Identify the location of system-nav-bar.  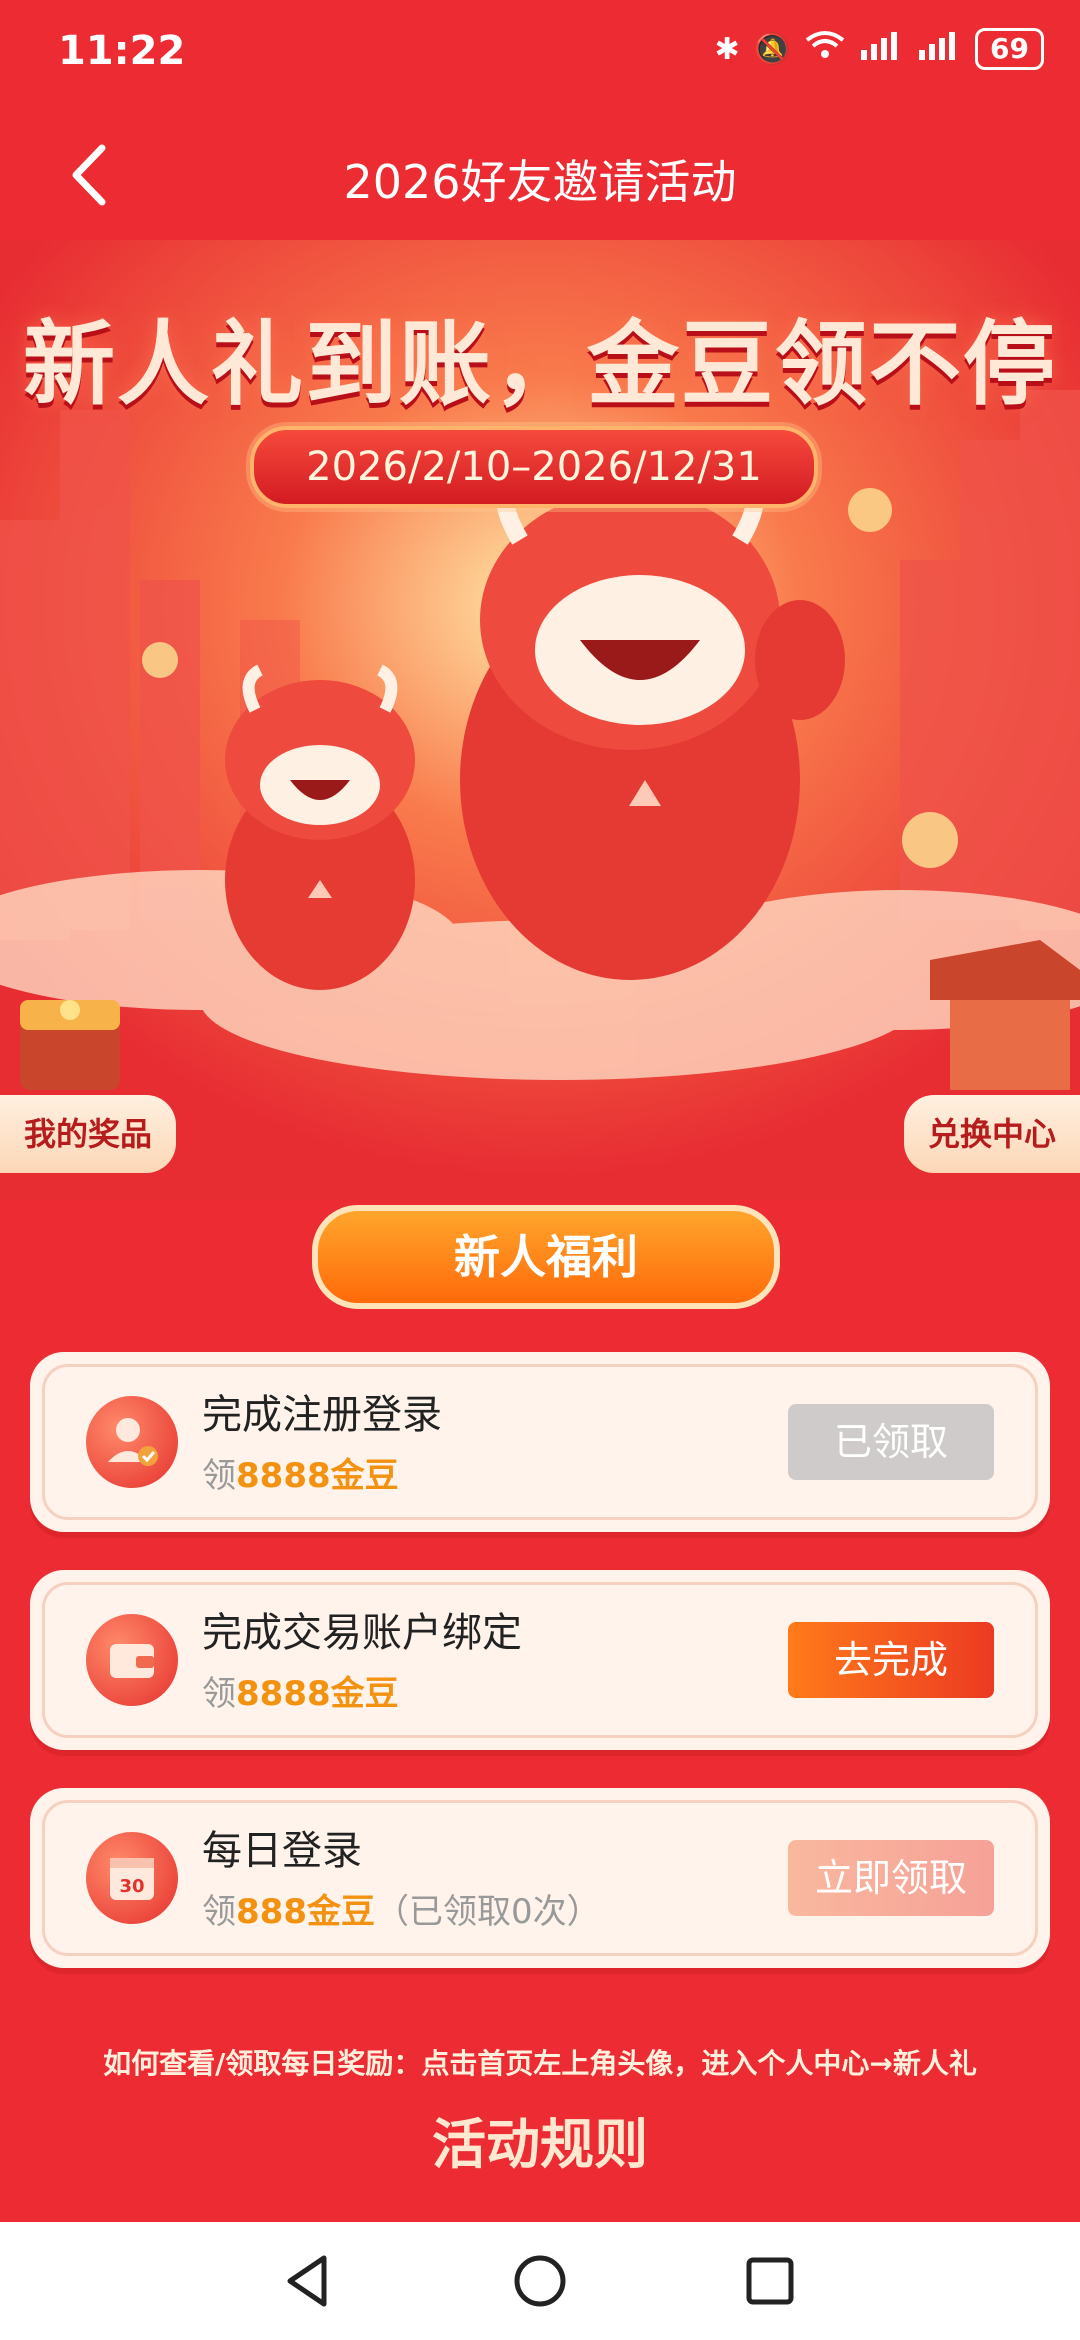
(540, 2281).